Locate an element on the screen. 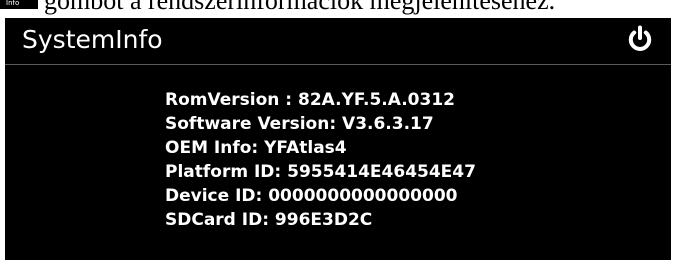 The image size is (678, 260). software-version-row: Software Version: V3.6.3.17 is located at coordinates (299, 124).